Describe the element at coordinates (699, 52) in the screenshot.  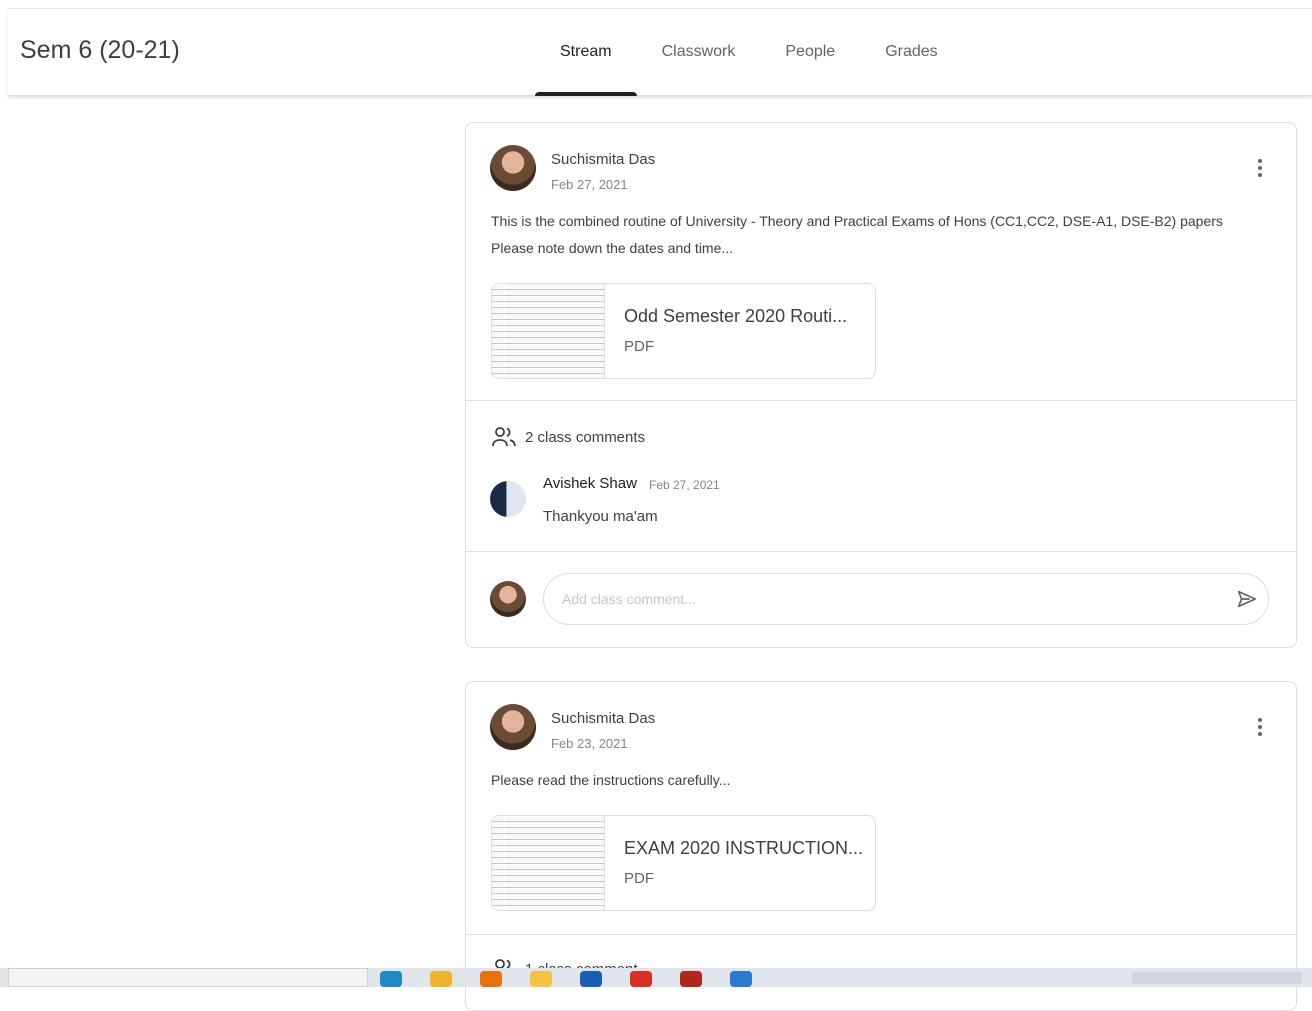
I see `tab-classwork: Classwork` at that location.